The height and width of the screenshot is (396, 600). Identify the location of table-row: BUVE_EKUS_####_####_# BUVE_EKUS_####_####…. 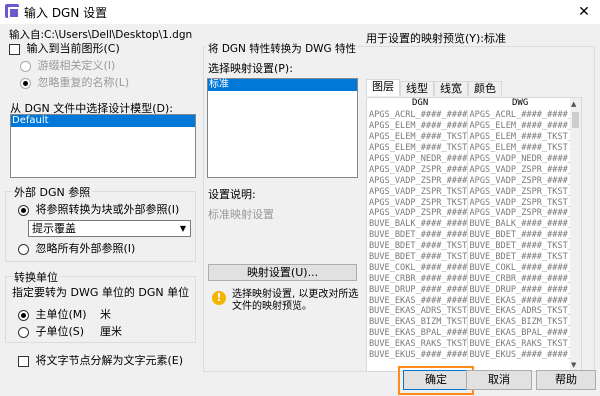
(470, 355).